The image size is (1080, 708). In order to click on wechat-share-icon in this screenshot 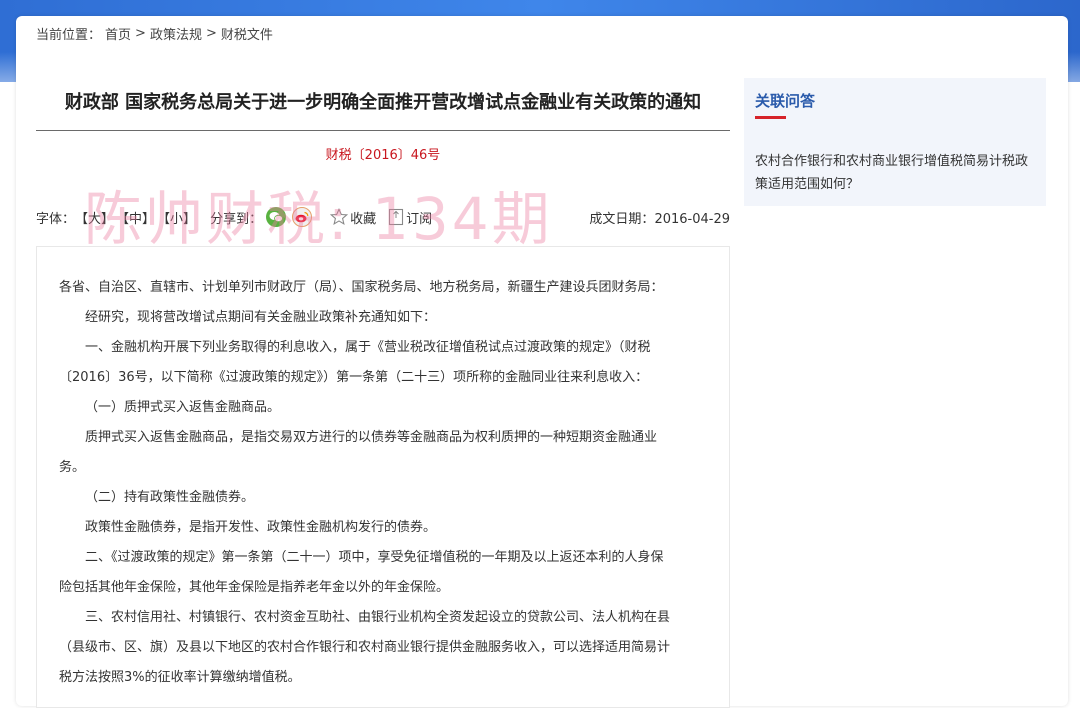, I will do `click(276, 217)`.